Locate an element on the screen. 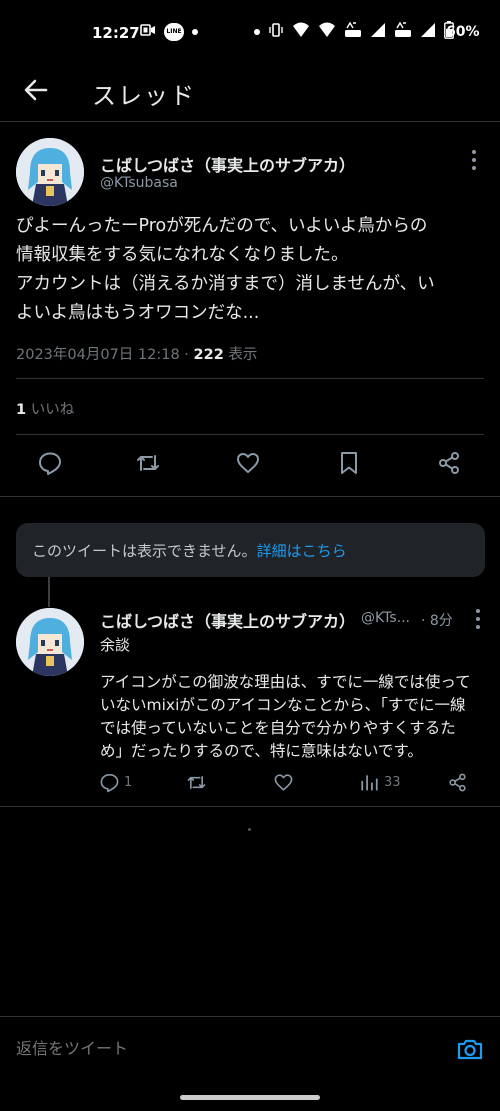 The height and width of the screenshot is (1111, 500). battery-percent: 60% is located at coordinates (463, 32).